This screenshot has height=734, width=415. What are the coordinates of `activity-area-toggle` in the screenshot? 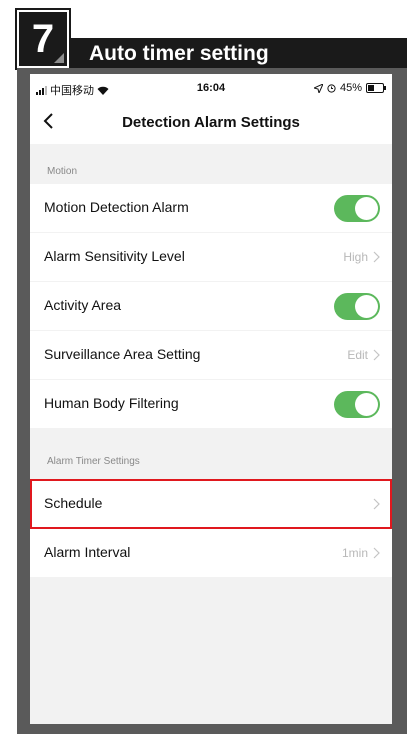 It's located at (357, 306).